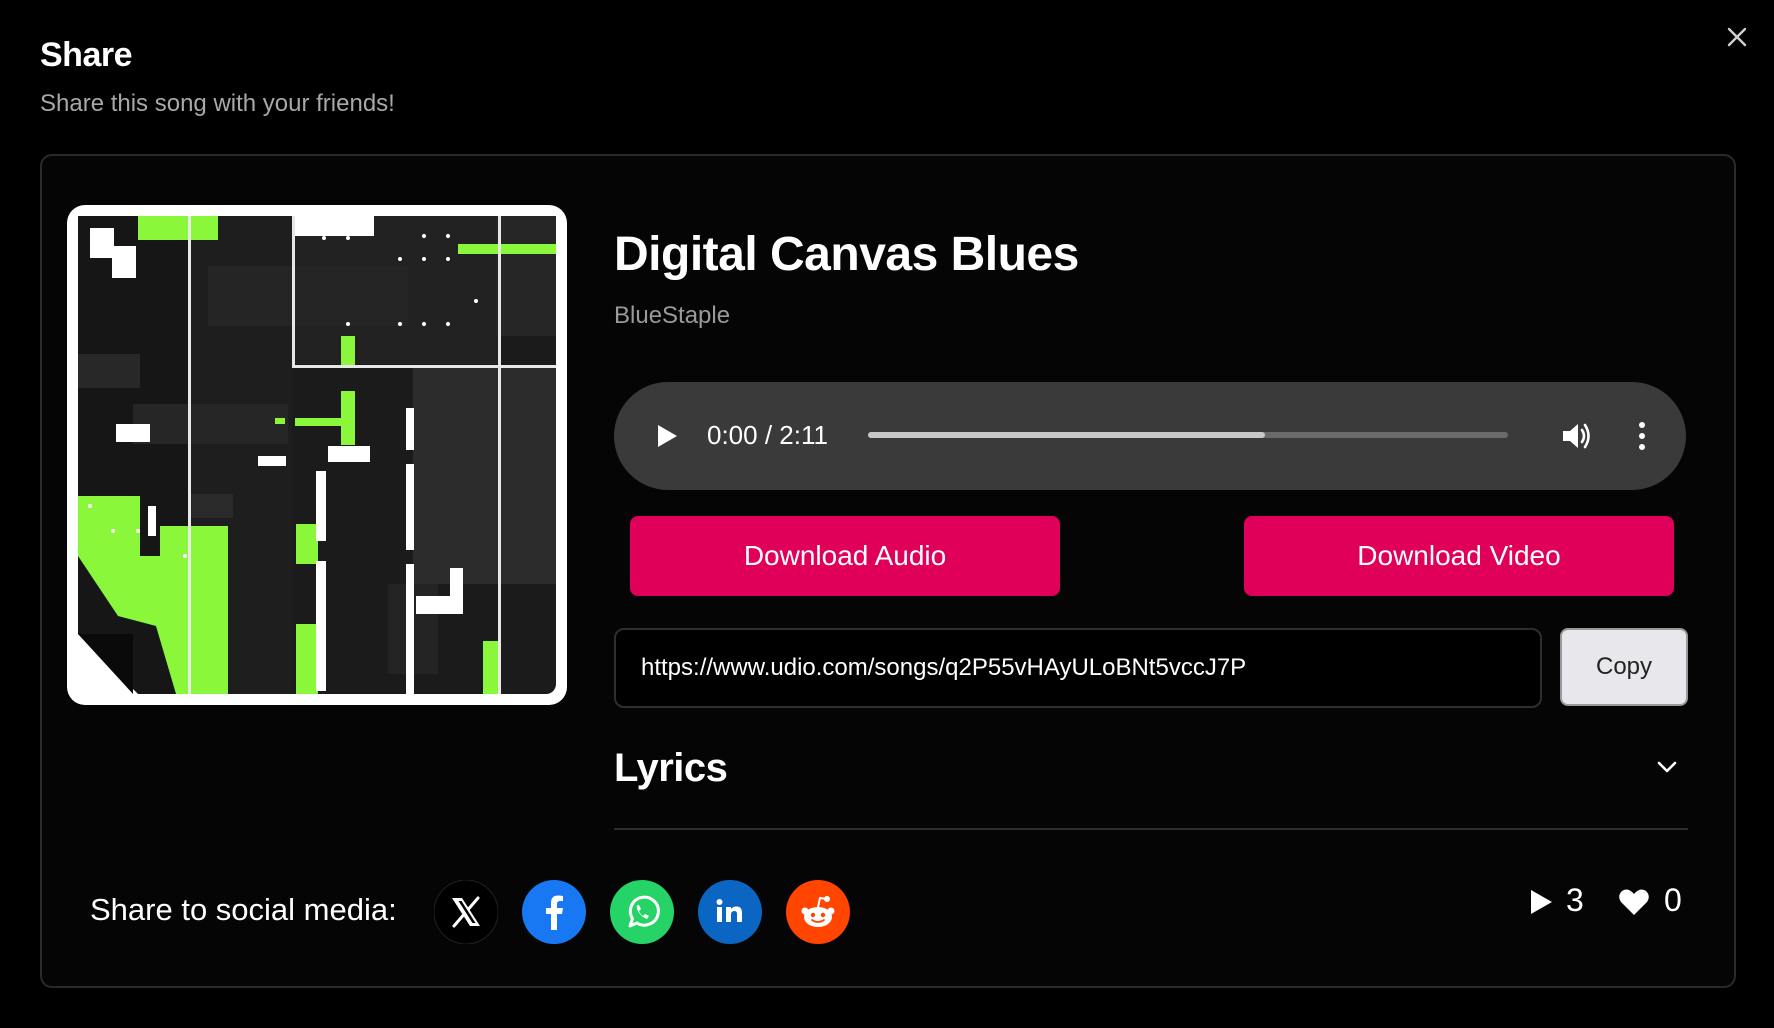 This screenshot has width=1774, height=1028. I want to click on likes-button, so click(1634, 904).